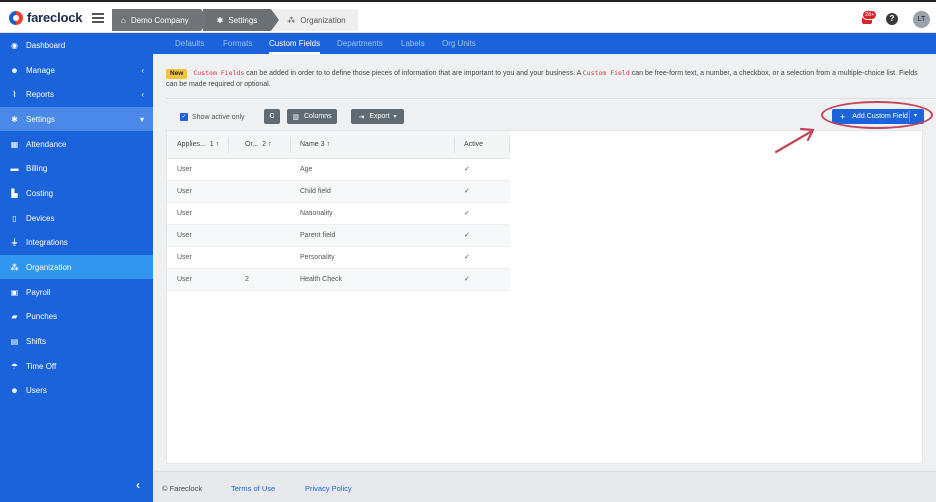 The height and width of the screenshot is (502, 936). Describe the element at coordinates (219, 73) in the screenshot. I see `info-code-custom-fields: Custom Fields` at that location.